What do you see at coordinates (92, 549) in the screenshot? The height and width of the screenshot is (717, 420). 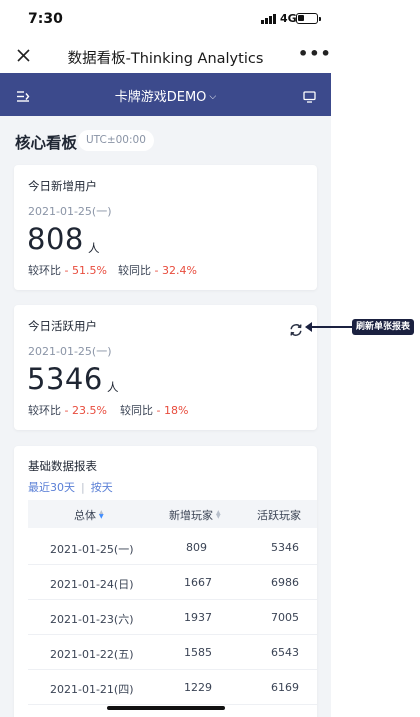 I see `cell-date: 2021-01-25(一)` at bounding box center [92, 549].